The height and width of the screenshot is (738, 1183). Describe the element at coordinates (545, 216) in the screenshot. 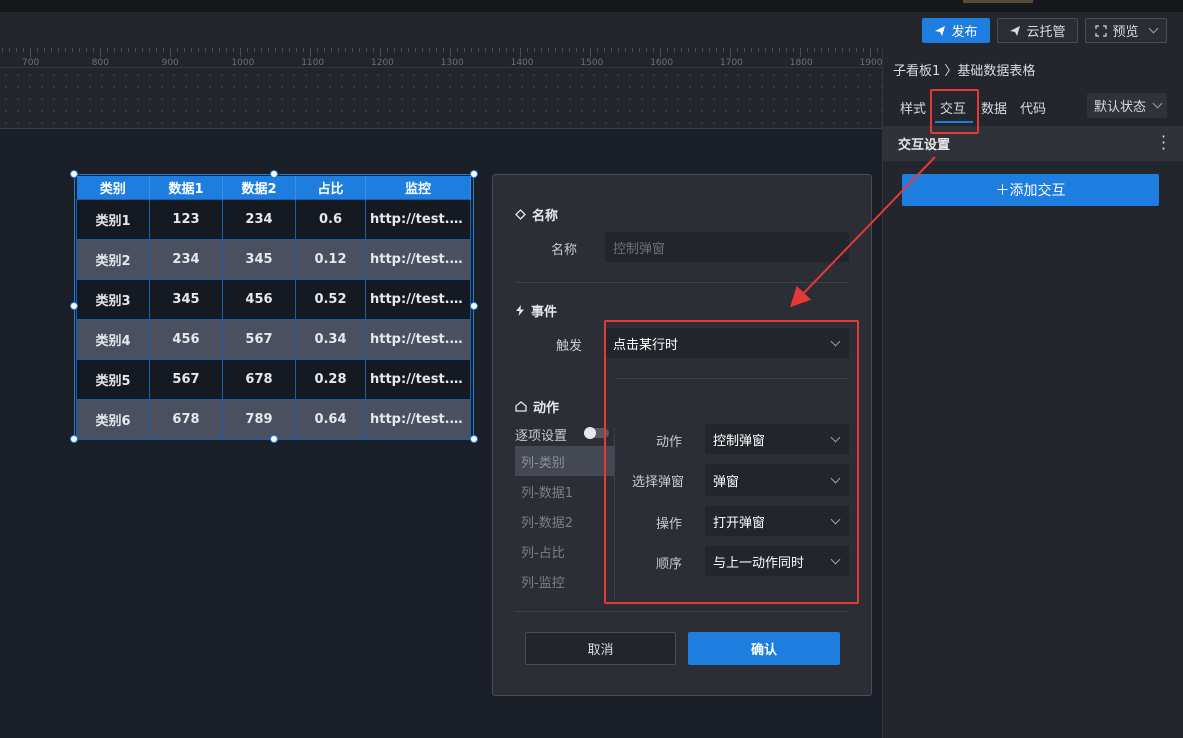

I see `name-section-title: 名称` at that location.